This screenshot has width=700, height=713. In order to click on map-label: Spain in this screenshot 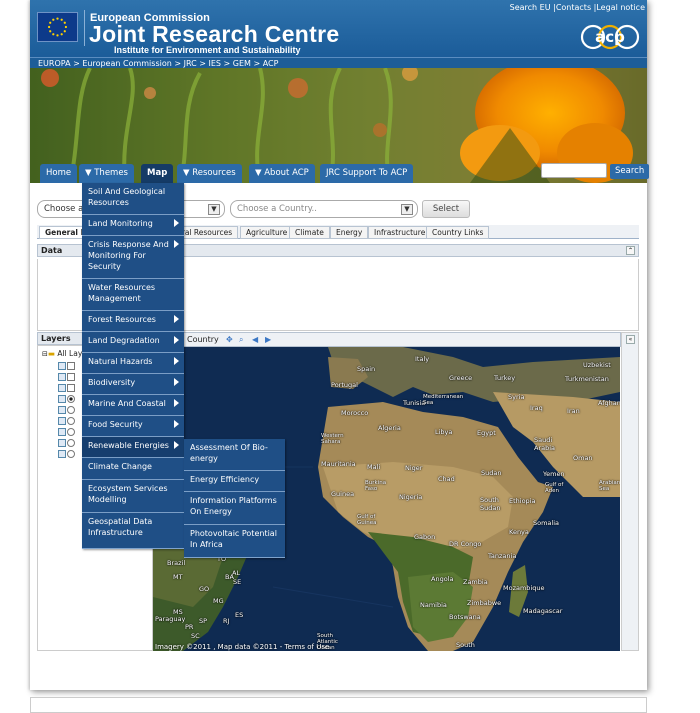, I will do `click(366, 369)`.